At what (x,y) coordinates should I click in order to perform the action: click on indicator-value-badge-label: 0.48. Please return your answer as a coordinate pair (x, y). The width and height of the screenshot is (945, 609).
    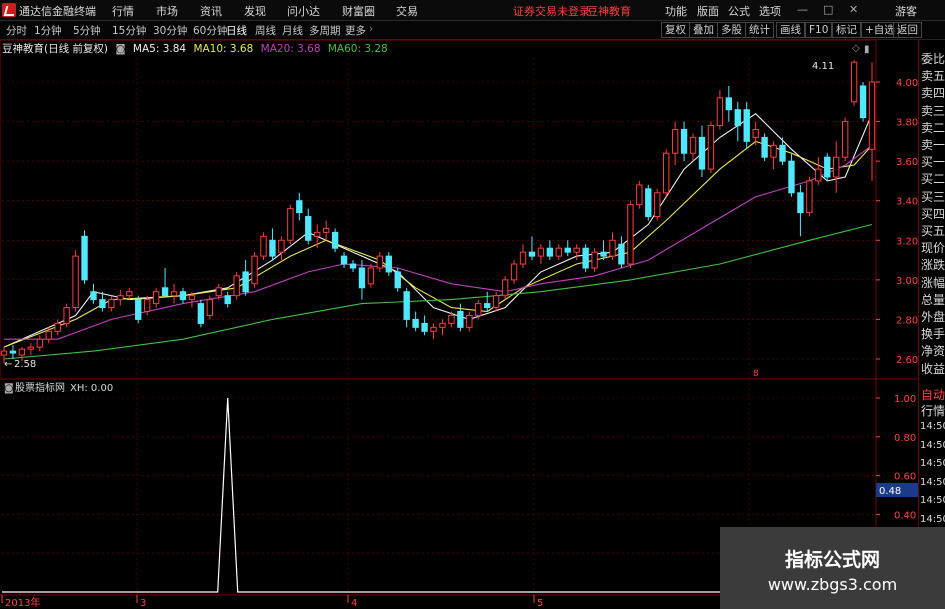
    Looking at the image, I should click on (890, 491).